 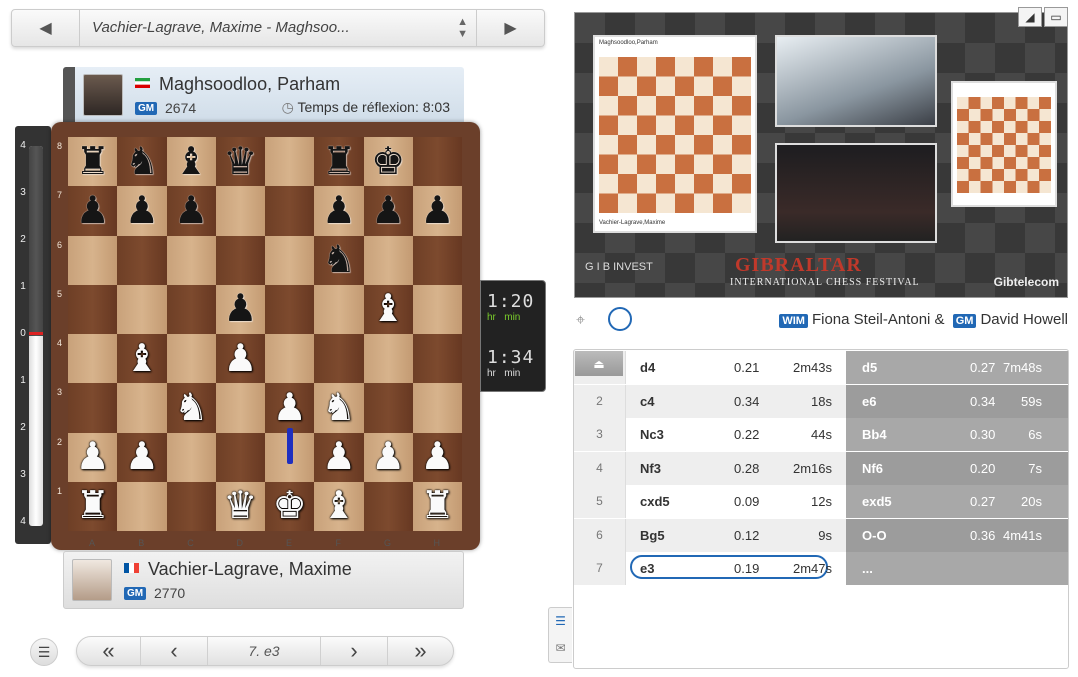 What do you see at coordinates (560, 648) in the screenshot?
I see `chat-icon: ✉` at bounding box center [560, 648].